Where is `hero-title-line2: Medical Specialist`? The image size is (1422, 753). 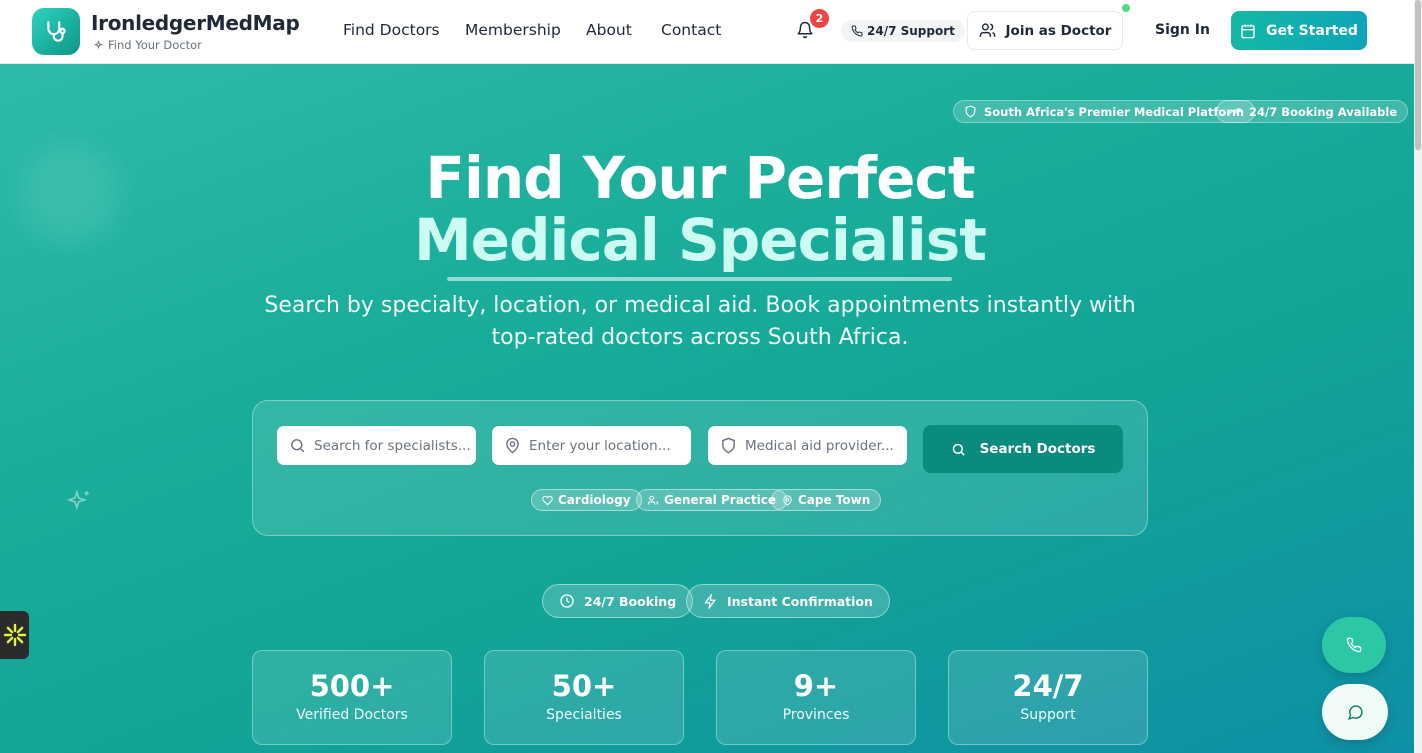 hero-title-line2: Medical Specialist is located at coordinates (700, 240).